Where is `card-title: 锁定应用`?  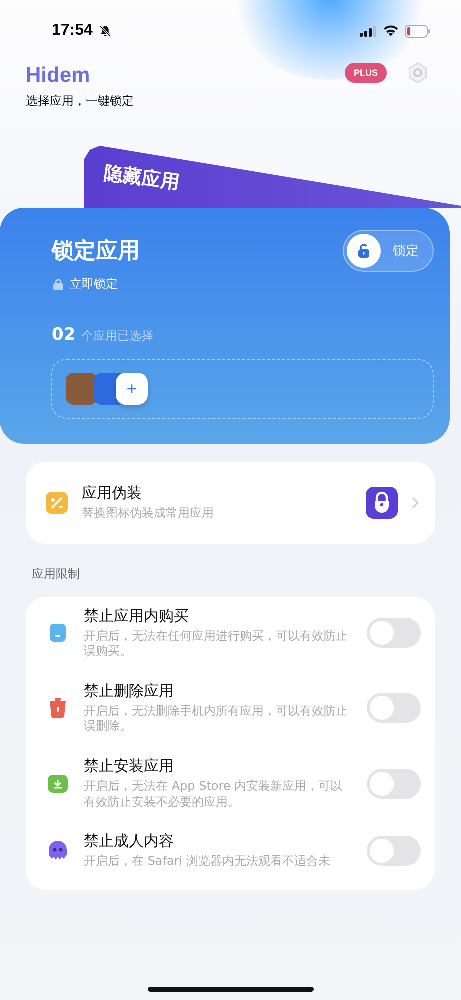 card-title: 锁定应用 is located at coordinates (96, 252).